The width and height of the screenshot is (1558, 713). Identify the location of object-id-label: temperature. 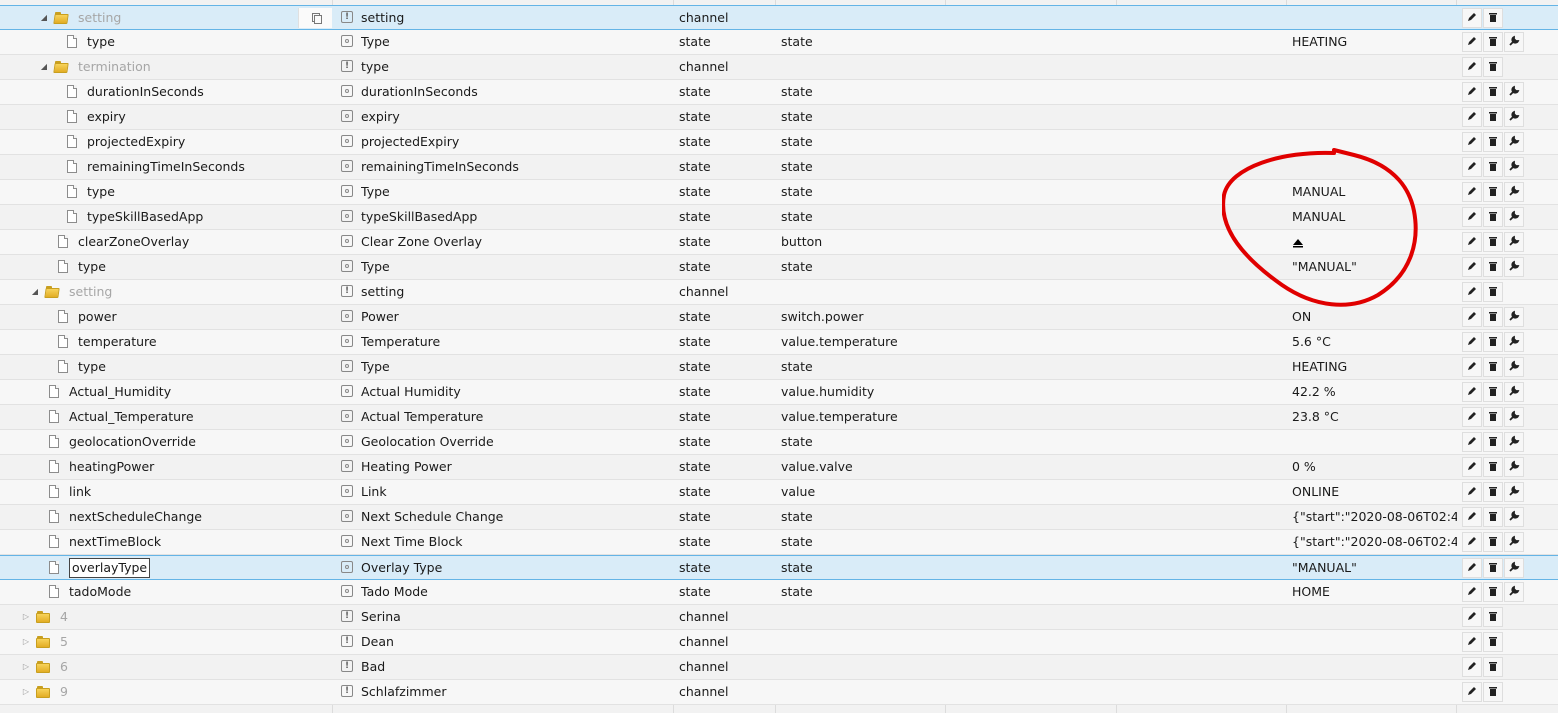
(117, 342).